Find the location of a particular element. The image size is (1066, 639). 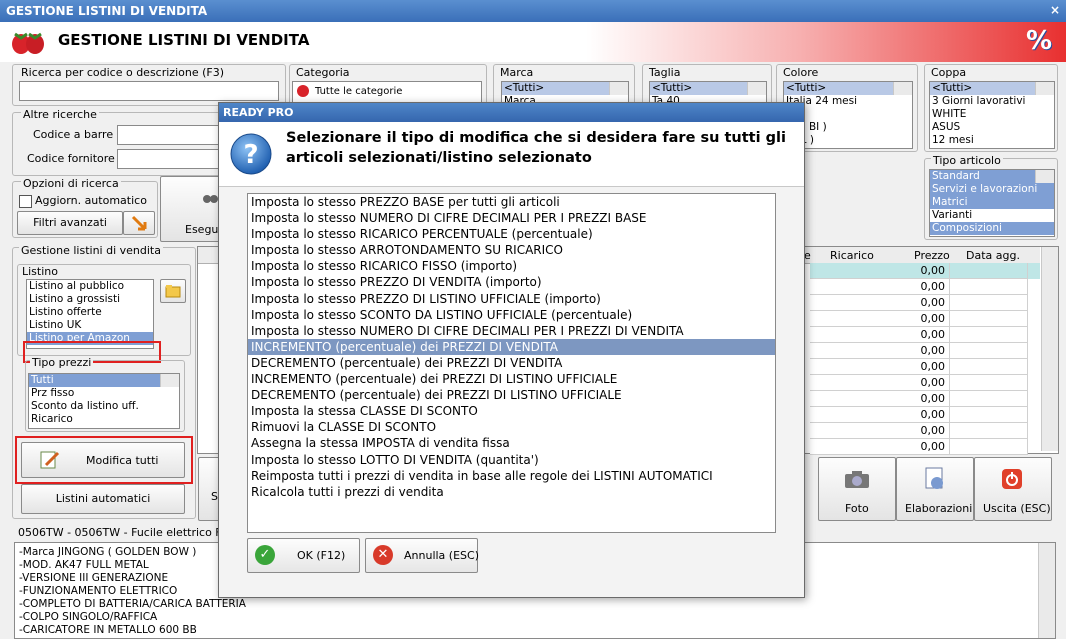

list-item: WHITE is located at coordinates (992, 114).